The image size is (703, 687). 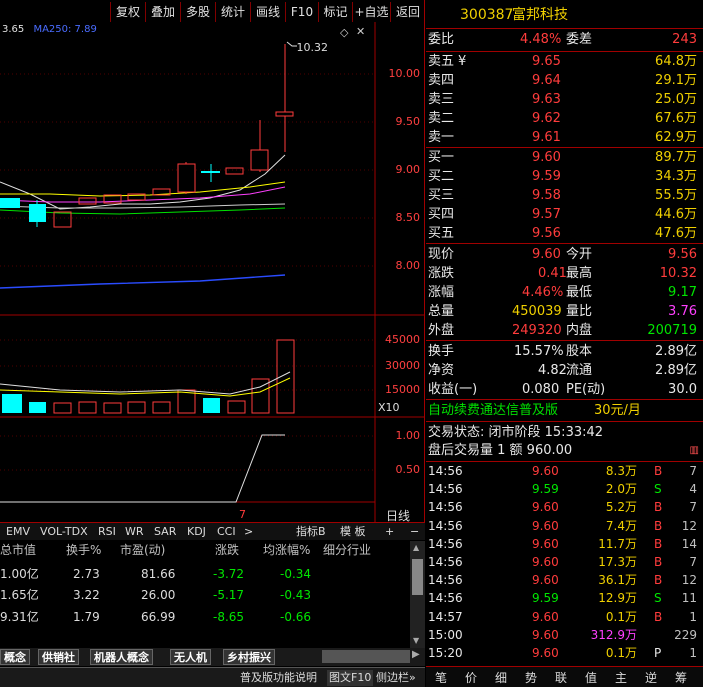 I want to click on ad-banner: 自动续费通达信普及版 30元/月, so click(x=564, y=410).